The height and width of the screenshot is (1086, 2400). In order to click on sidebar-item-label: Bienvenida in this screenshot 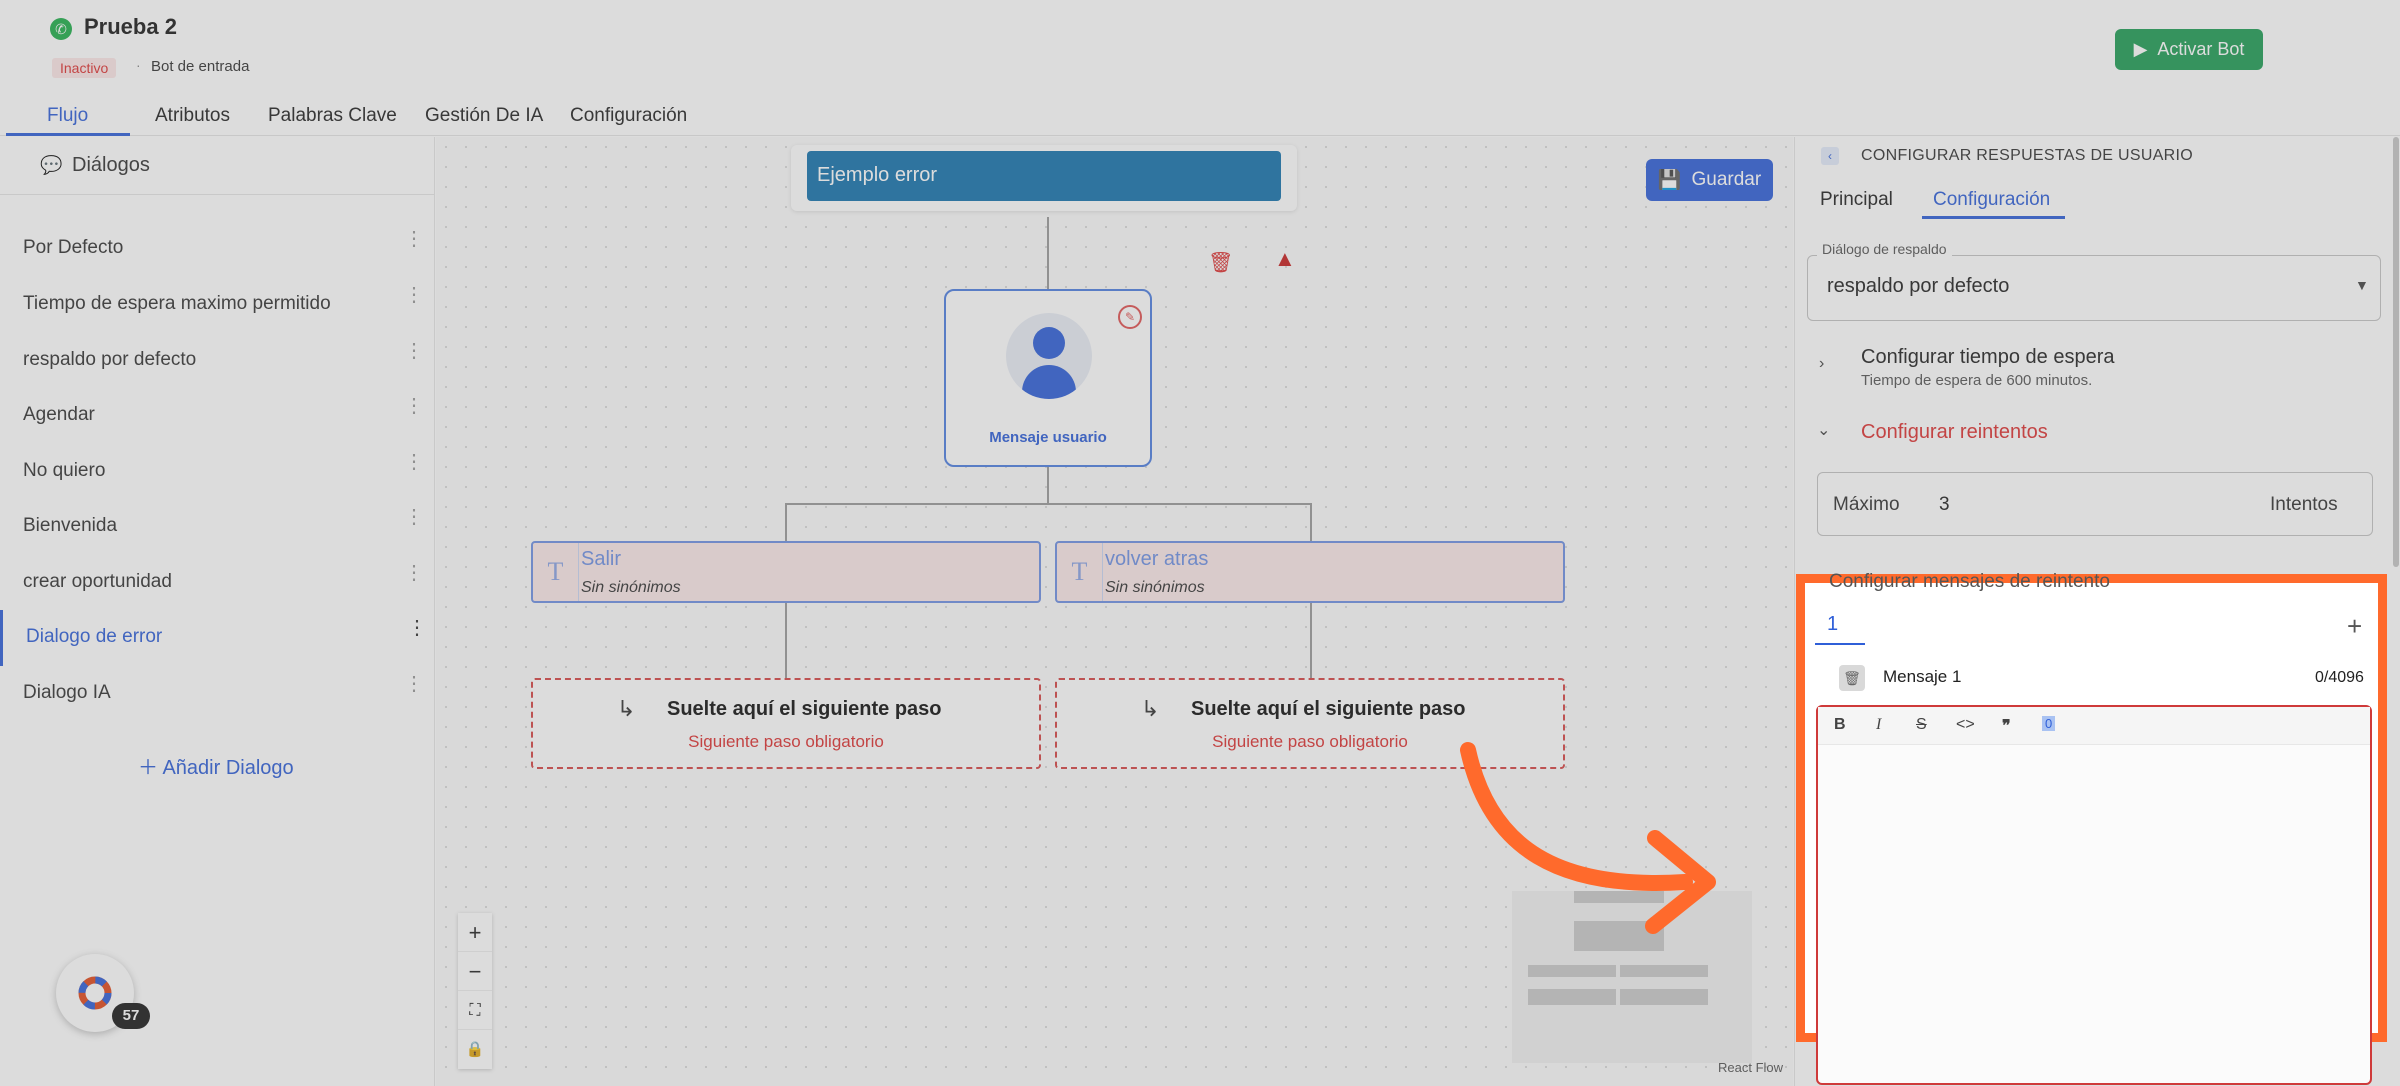, I will do `click(70, 525)`.